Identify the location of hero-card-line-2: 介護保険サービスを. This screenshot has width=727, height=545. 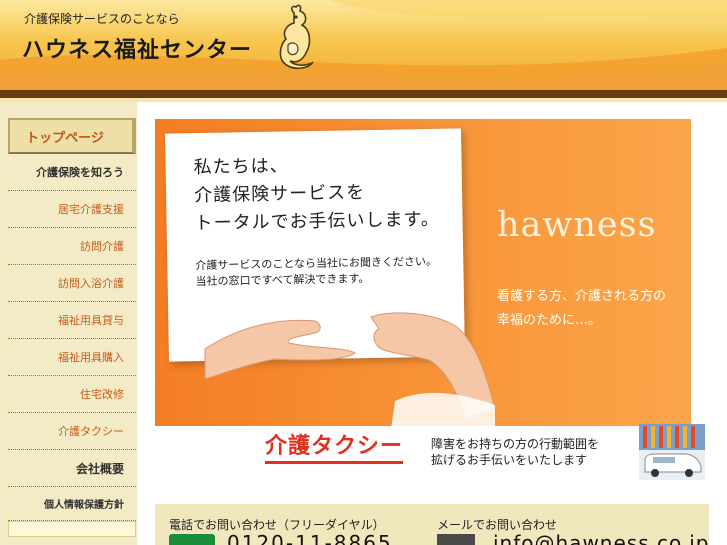
(279, 194).